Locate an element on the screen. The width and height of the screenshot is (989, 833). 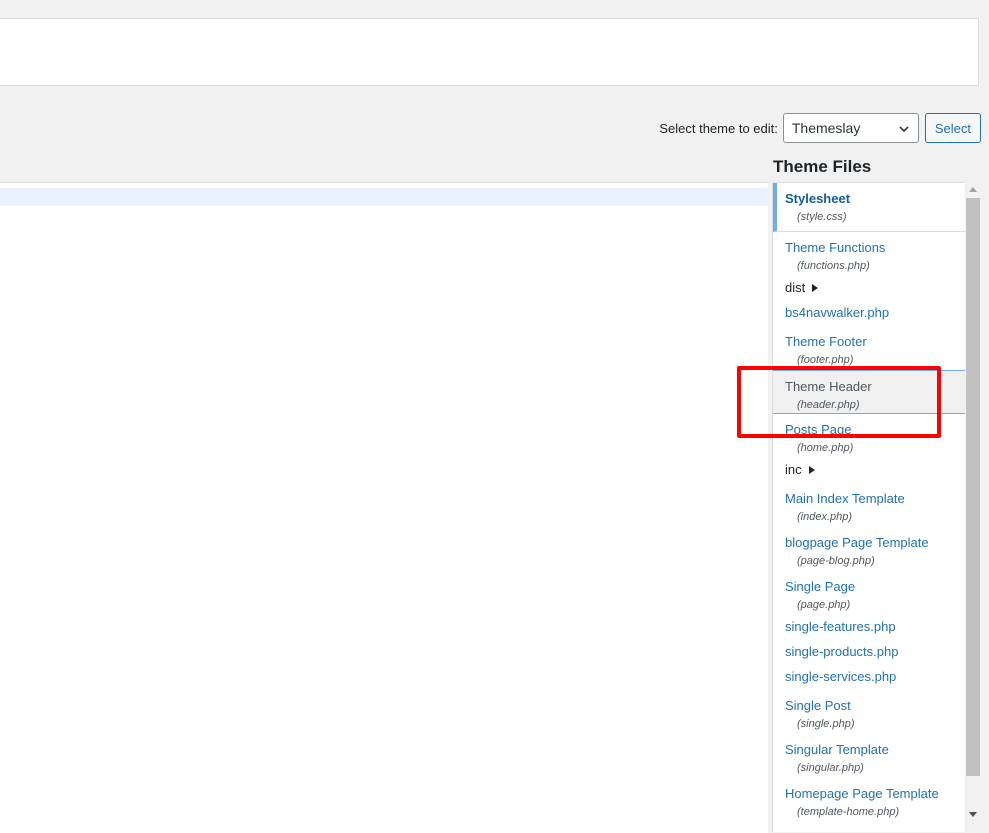
file-item-footer: Theme Footer (footer.php) is located at coordinates (869, 348).